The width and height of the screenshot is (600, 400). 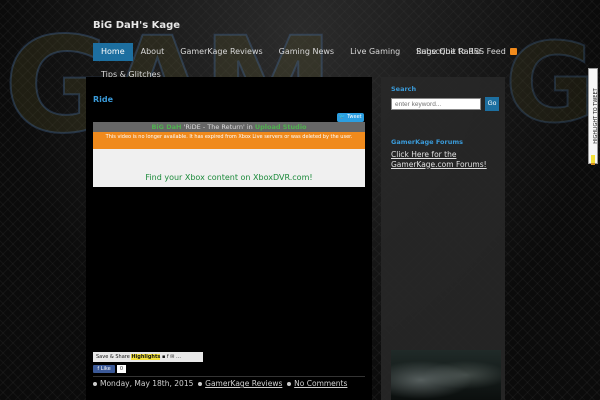 I want to click on search-widget-title: Search, so click(x=404, y=89).